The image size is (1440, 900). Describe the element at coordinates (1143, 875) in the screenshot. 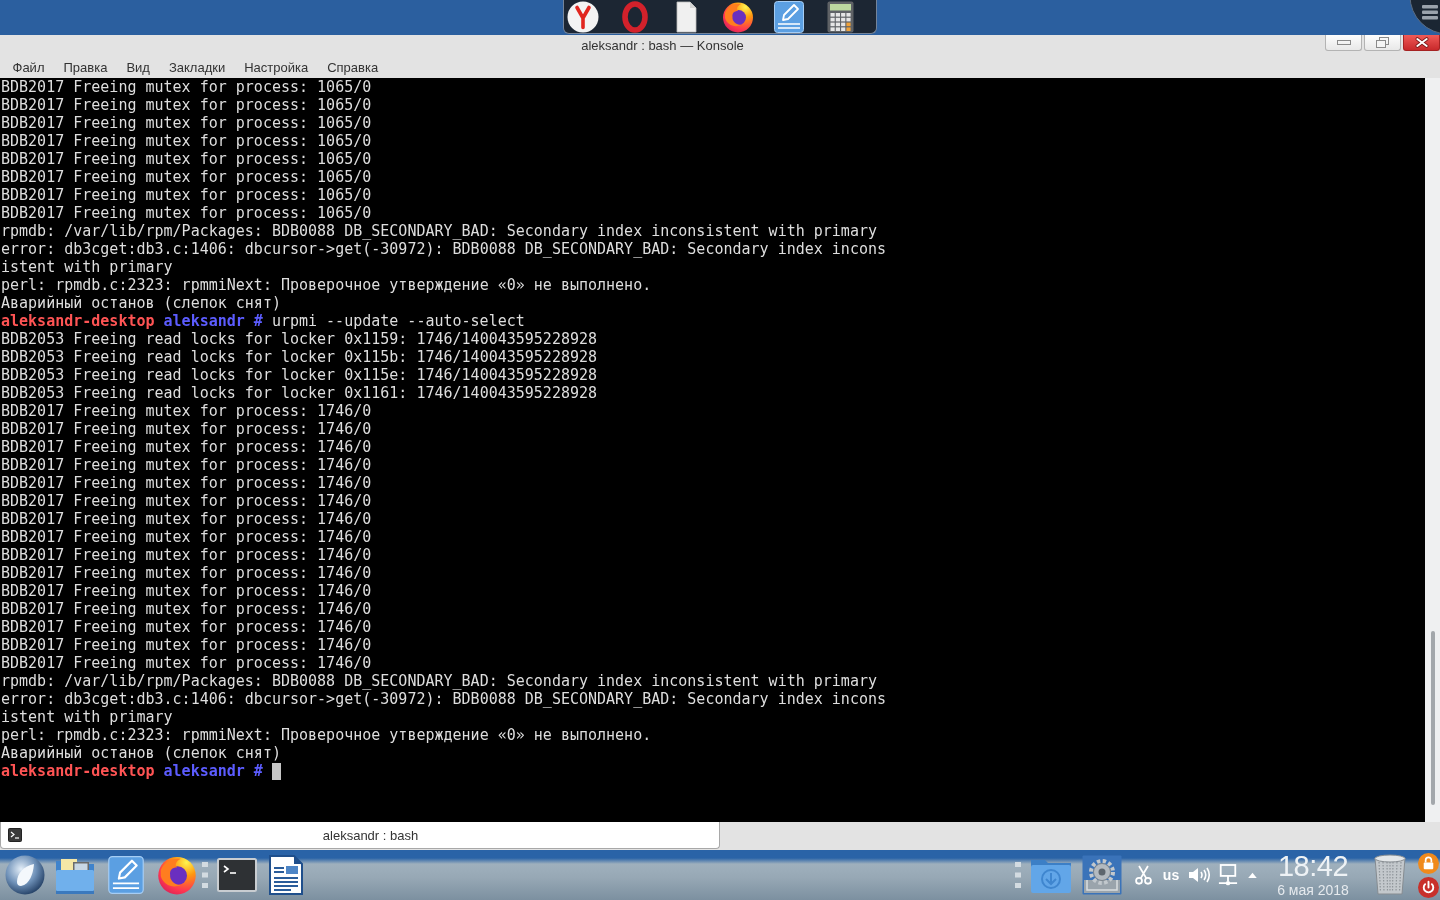

I see `scissors-icon` at that location.